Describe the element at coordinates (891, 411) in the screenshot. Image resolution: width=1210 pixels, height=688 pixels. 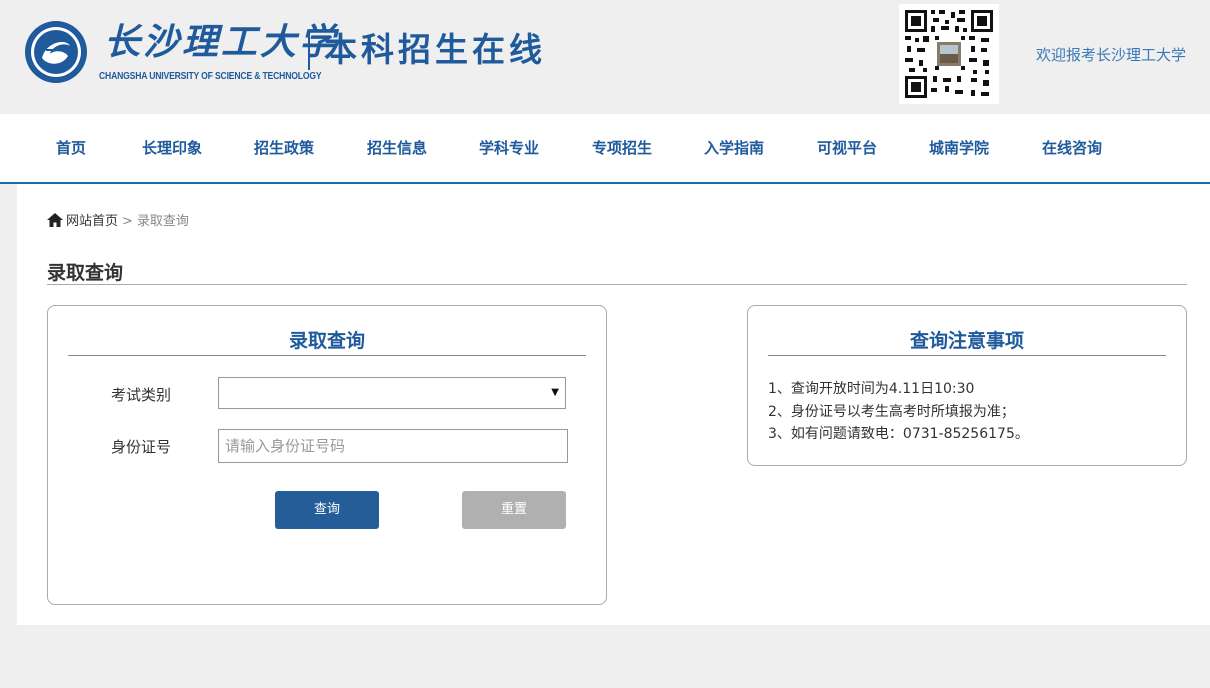
I see `note-item: 2、身份证号以考生高考时所填报为准；` at that location.